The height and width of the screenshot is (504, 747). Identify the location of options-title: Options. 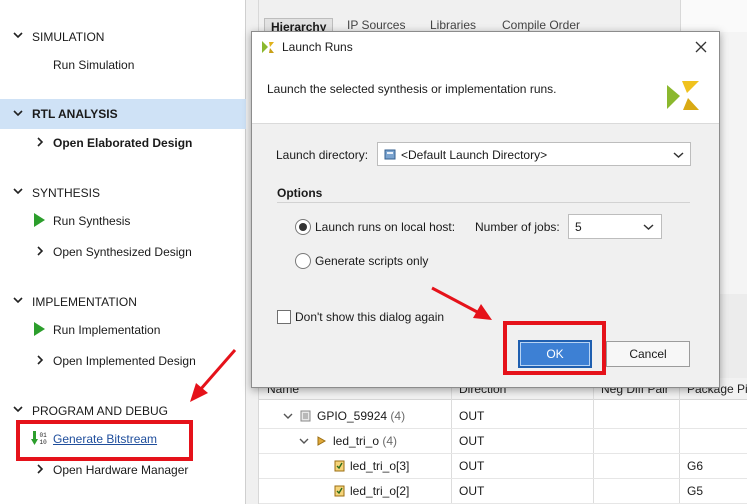
(300, 193).